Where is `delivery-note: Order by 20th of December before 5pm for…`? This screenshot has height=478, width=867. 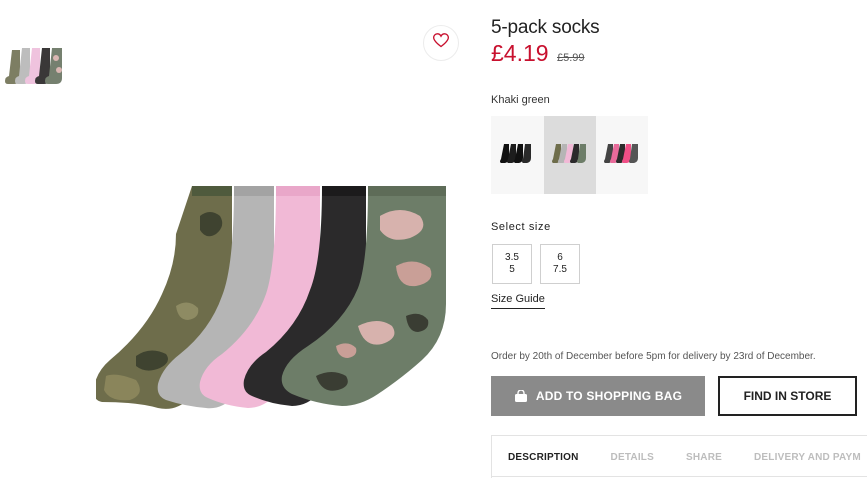
delivery-note: Order by 20th of December before 5pm for… is located at coordinates (653, 356).